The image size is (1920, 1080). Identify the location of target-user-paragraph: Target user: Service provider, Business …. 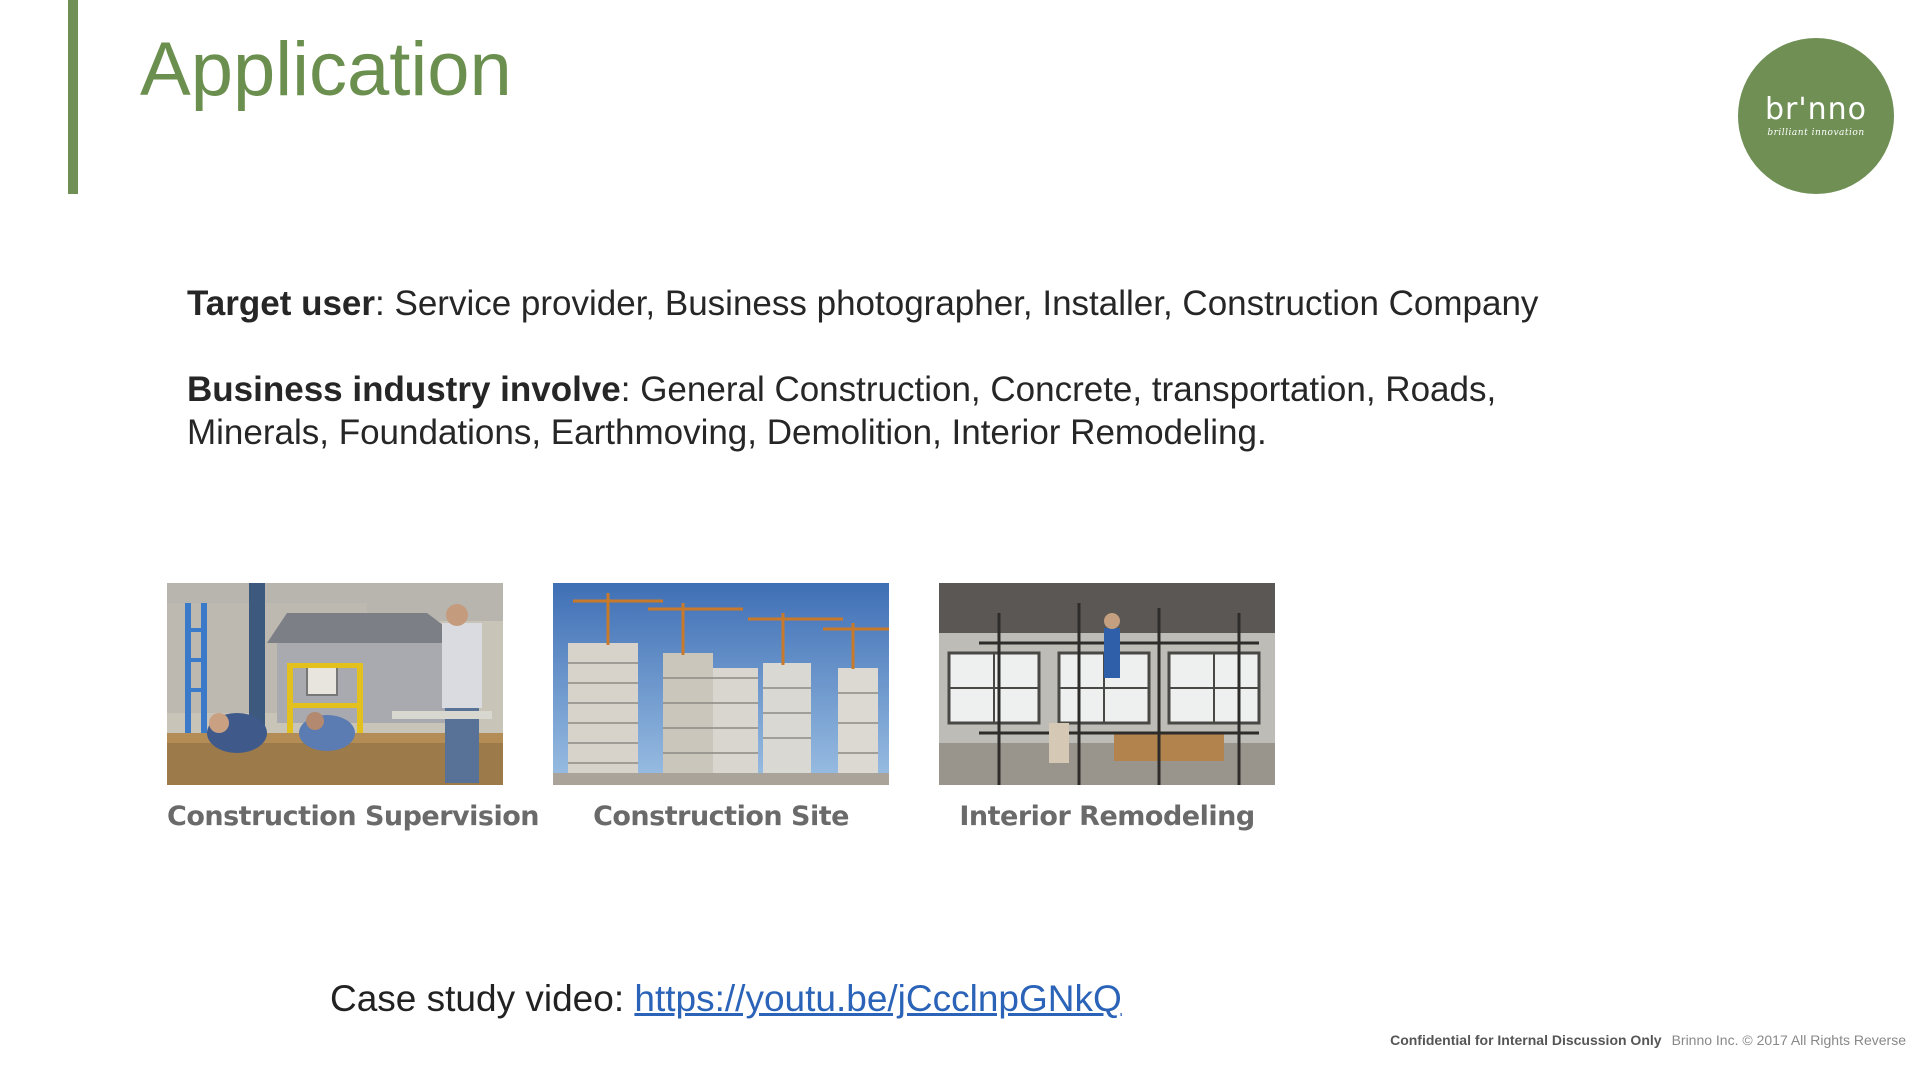
(912, 303).